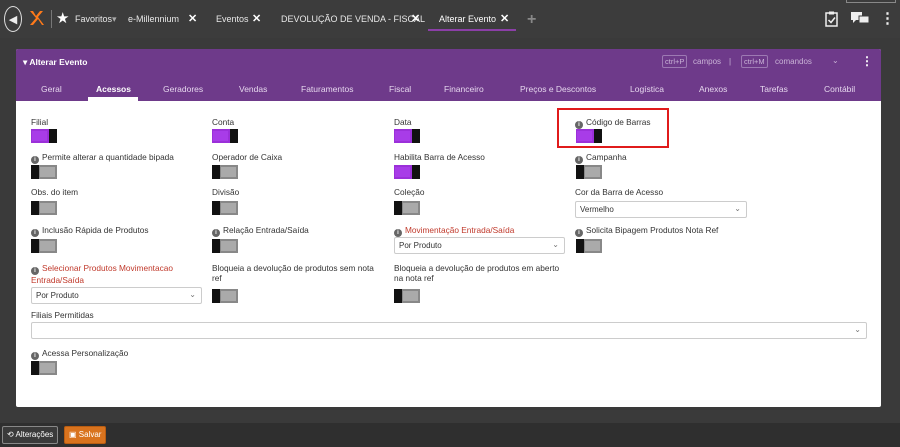 The image size is (900, 447). I want to click on tab-fiscal: Fiscal, so click(400, 89).